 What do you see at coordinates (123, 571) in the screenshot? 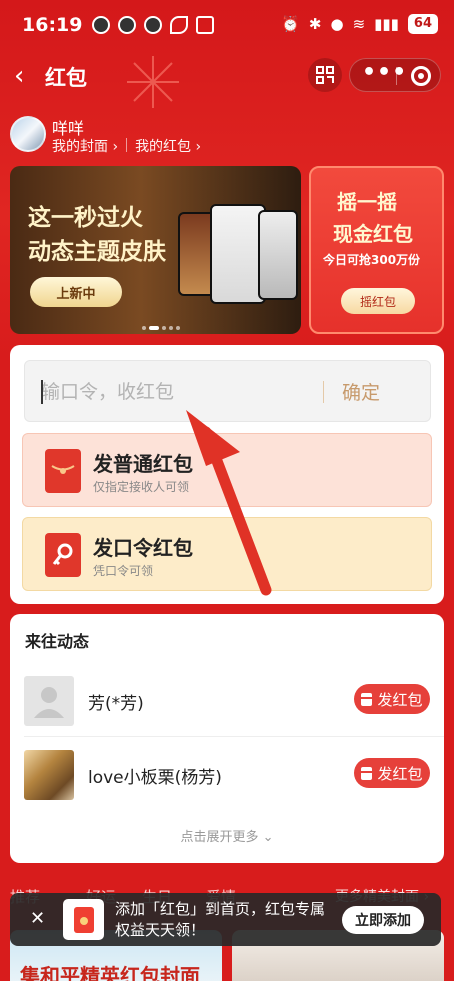
I see `send-token-subtitle: 凭口令可领` at bounding box center [123, 571].